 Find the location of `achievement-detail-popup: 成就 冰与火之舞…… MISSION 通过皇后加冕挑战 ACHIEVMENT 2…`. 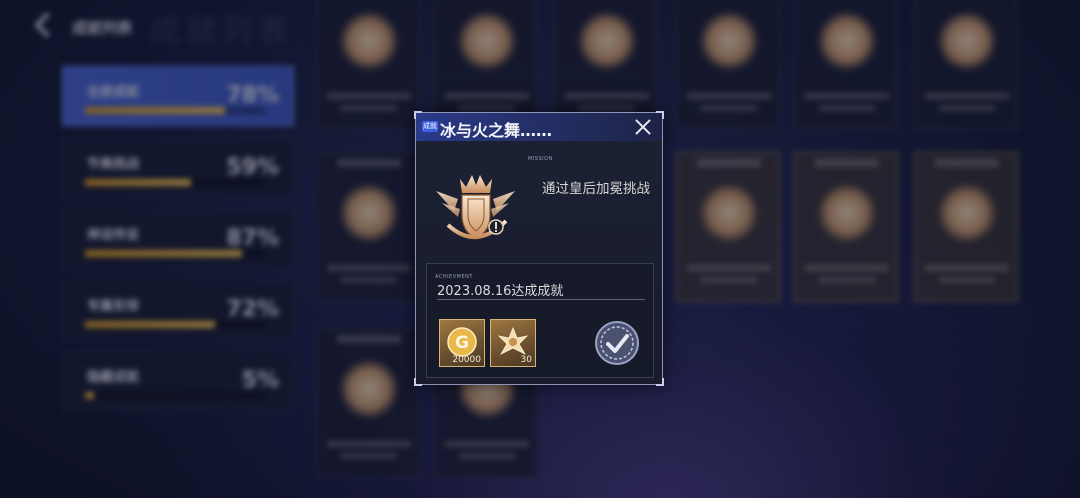

achievement-detail-popup: 成就 冰与火之舞…… MISSION 通过皇后加冕挑战 ACHIEVMENT 2… is located at coordinates (539, 248).